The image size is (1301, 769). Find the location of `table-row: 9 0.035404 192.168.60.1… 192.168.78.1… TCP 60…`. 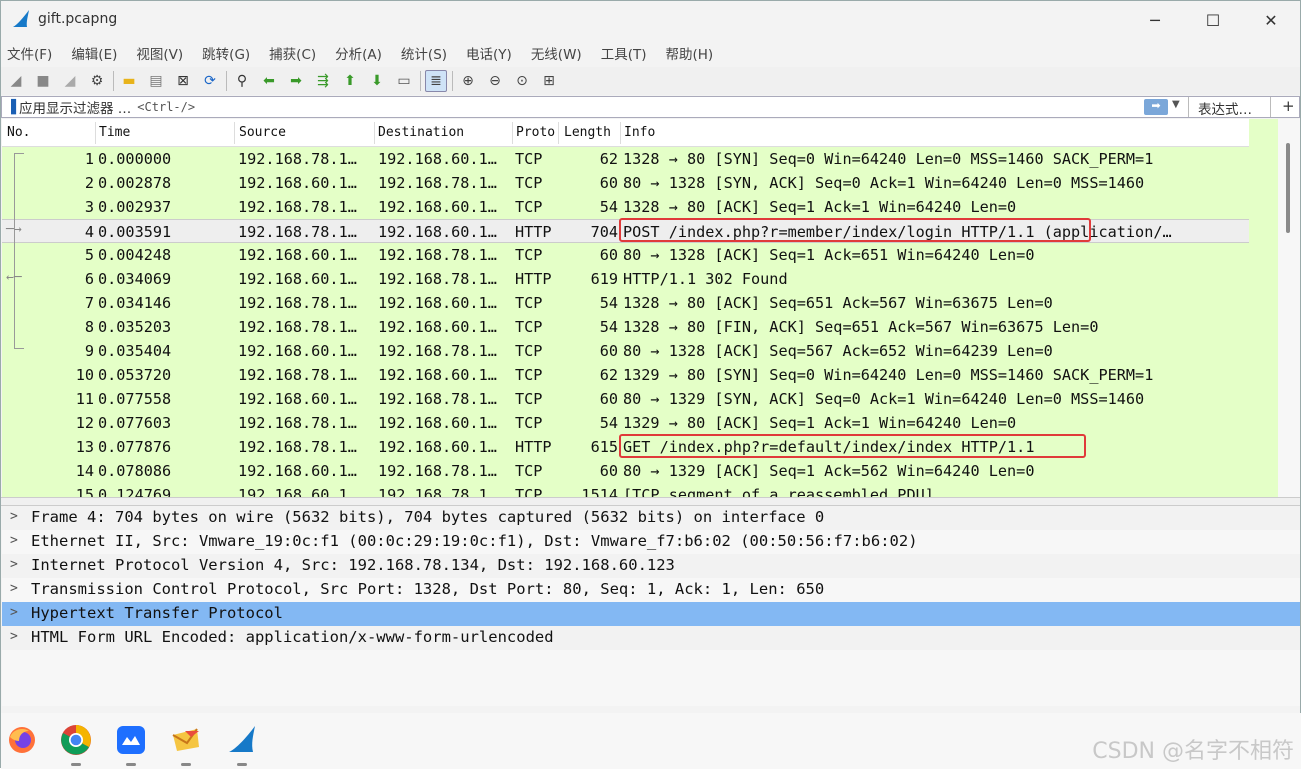

table-row: 9 0.035404 192.168.60.1… 192.168.78.1… TCP 60… is located at coordinates (625, 351).